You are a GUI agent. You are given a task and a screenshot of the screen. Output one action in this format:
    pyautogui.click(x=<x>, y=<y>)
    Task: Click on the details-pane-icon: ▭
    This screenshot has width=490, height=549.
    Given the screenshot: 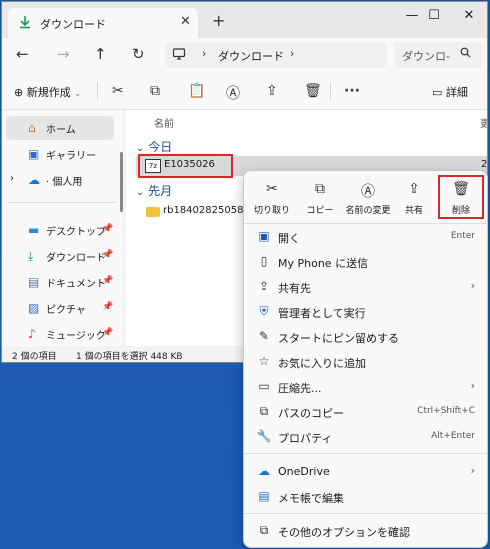 What is the action you would take?
    pyautogui.click(x=437, y=92)
    